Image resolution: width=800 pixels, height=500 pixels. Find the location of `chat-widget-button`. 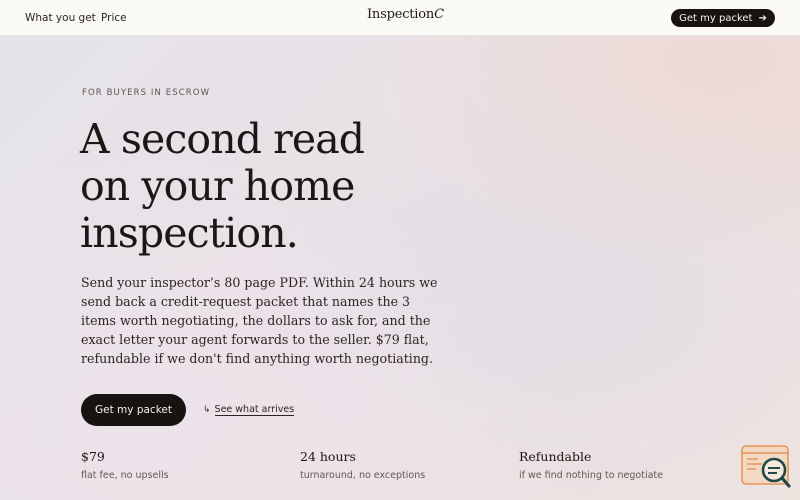

chat-widget-button is located at coordinates (766, 468).